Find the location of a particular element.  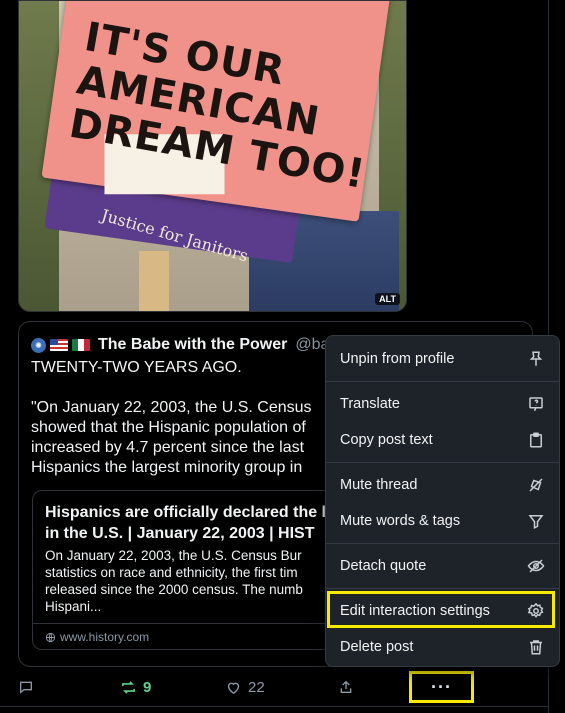

reply-button is located at coordinates (29, 687).